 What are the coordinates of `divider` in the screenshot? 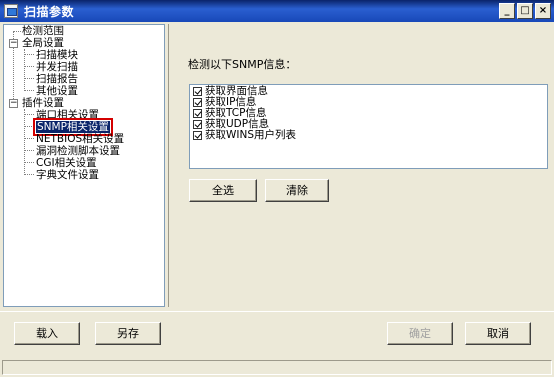 It's located at (277, 311).